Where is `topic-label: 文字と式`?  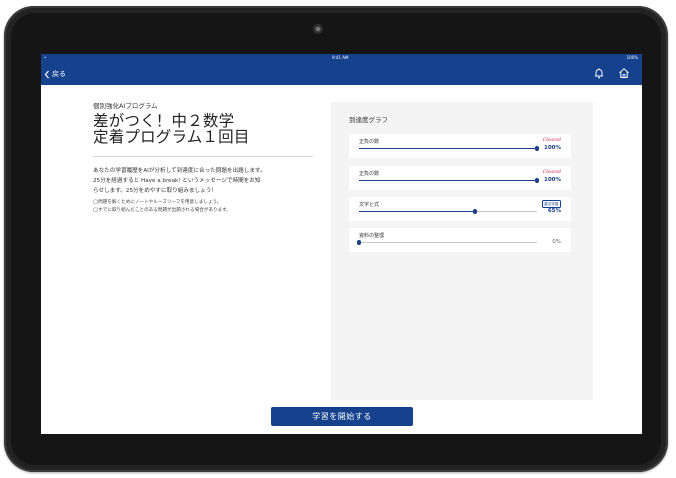 topic-label: 文字と式 is located at coordinates (369, 205).